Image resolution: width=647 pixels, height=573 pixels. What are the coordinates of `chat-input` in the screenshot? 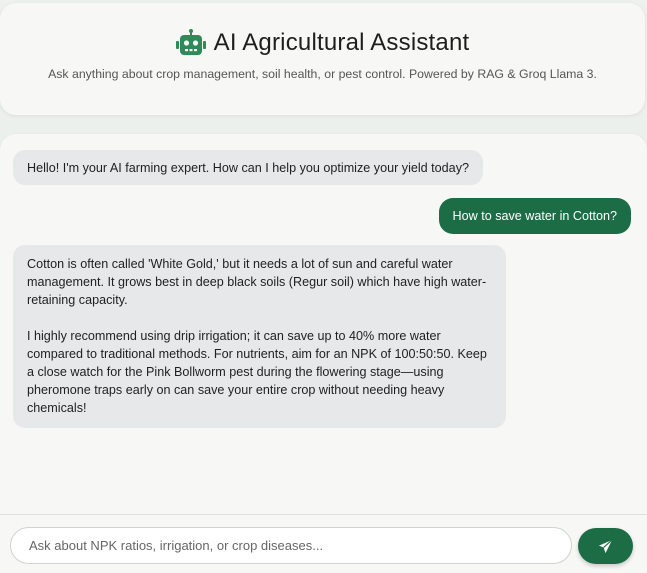 It's located at (291, 545).